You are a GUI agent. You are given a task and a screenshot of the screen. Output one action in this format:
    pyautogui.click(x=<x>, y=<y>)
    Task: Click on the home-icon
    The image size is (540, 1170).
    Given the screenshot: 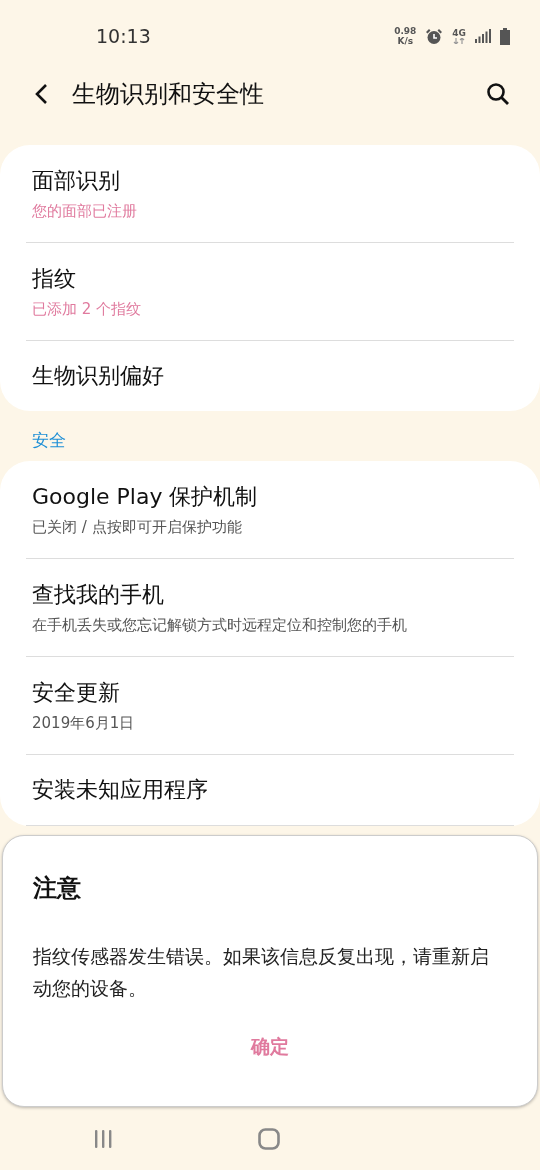 What is the action you would take?
    pyautogui.click(x=269, y=1139)
    